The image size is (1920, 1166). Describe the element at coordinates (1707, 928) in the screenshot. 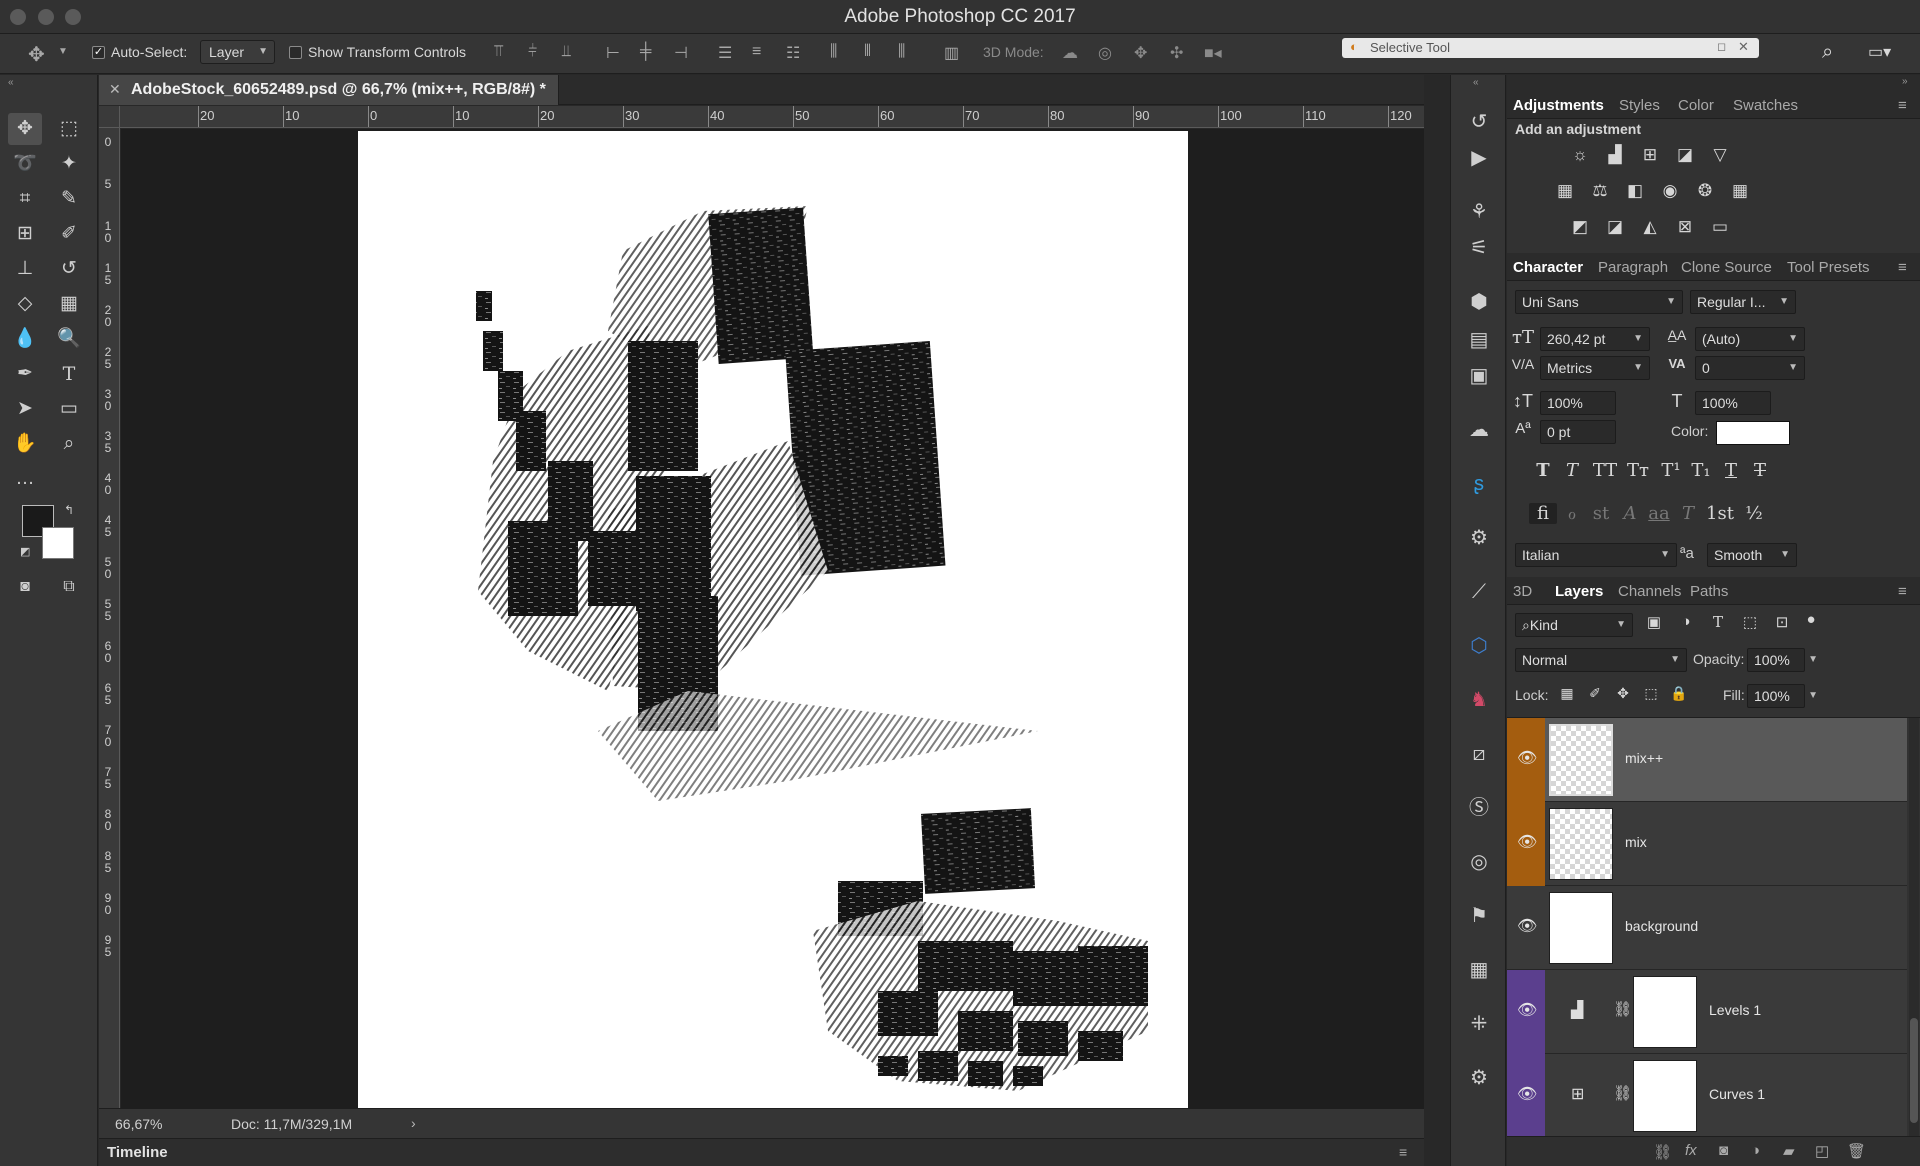

I see `layer-row: 👁 background` at that location.